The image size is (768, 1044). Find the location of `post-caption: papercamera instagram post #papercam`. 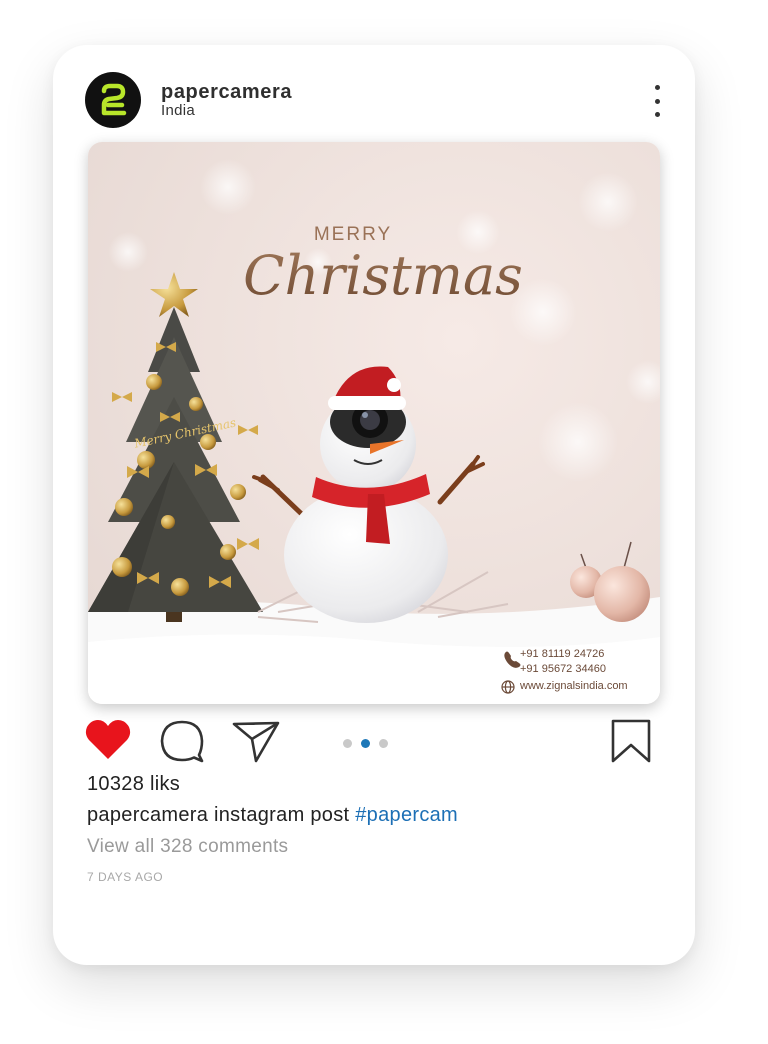

post-caption: papercamera instagram post #papercam is located at coordinates (272, 815).